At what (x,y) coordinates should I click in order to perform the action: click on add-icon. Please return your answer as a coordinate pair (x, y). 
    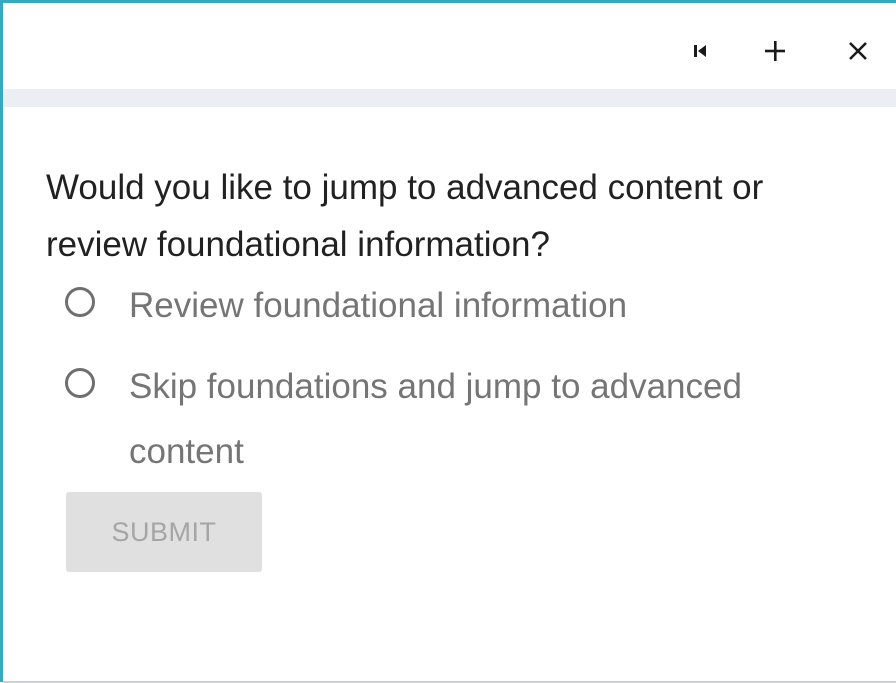
    Looking at the image, I should click on (775, 51).